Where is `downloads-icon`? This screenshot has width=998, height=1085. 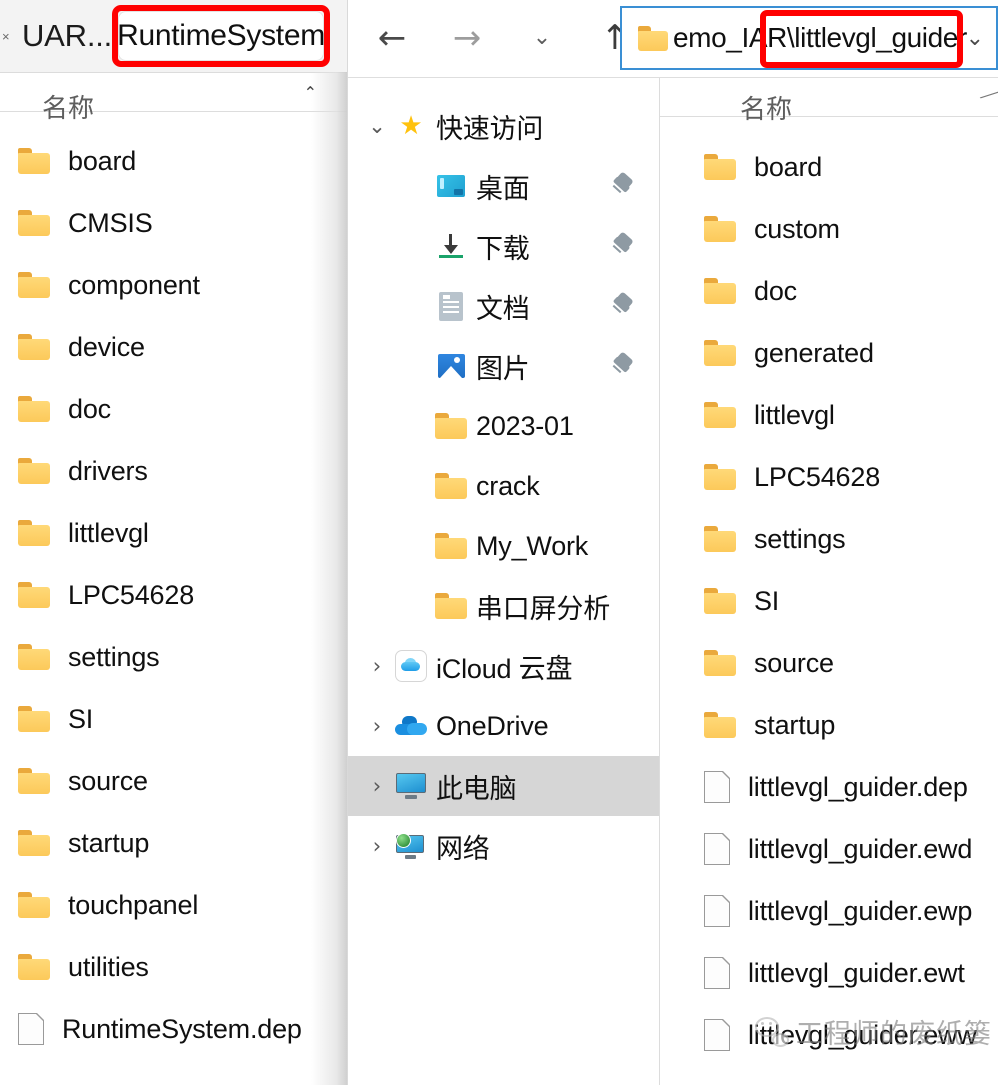
downloads-icon is located at coordinates (451, 246).